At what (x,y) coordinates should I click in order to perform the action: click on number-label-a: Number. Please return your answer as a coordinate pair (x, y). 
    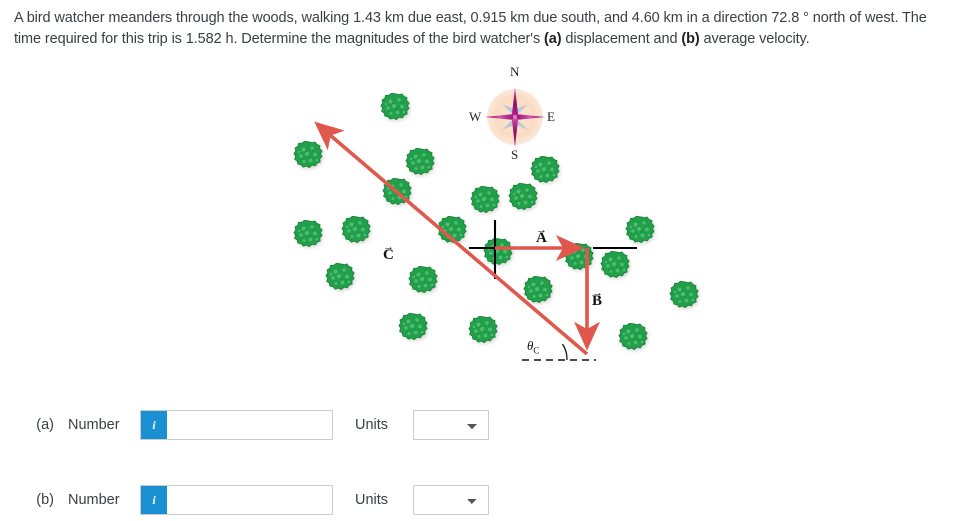
    Looking at the image, I should click on (94, 425).